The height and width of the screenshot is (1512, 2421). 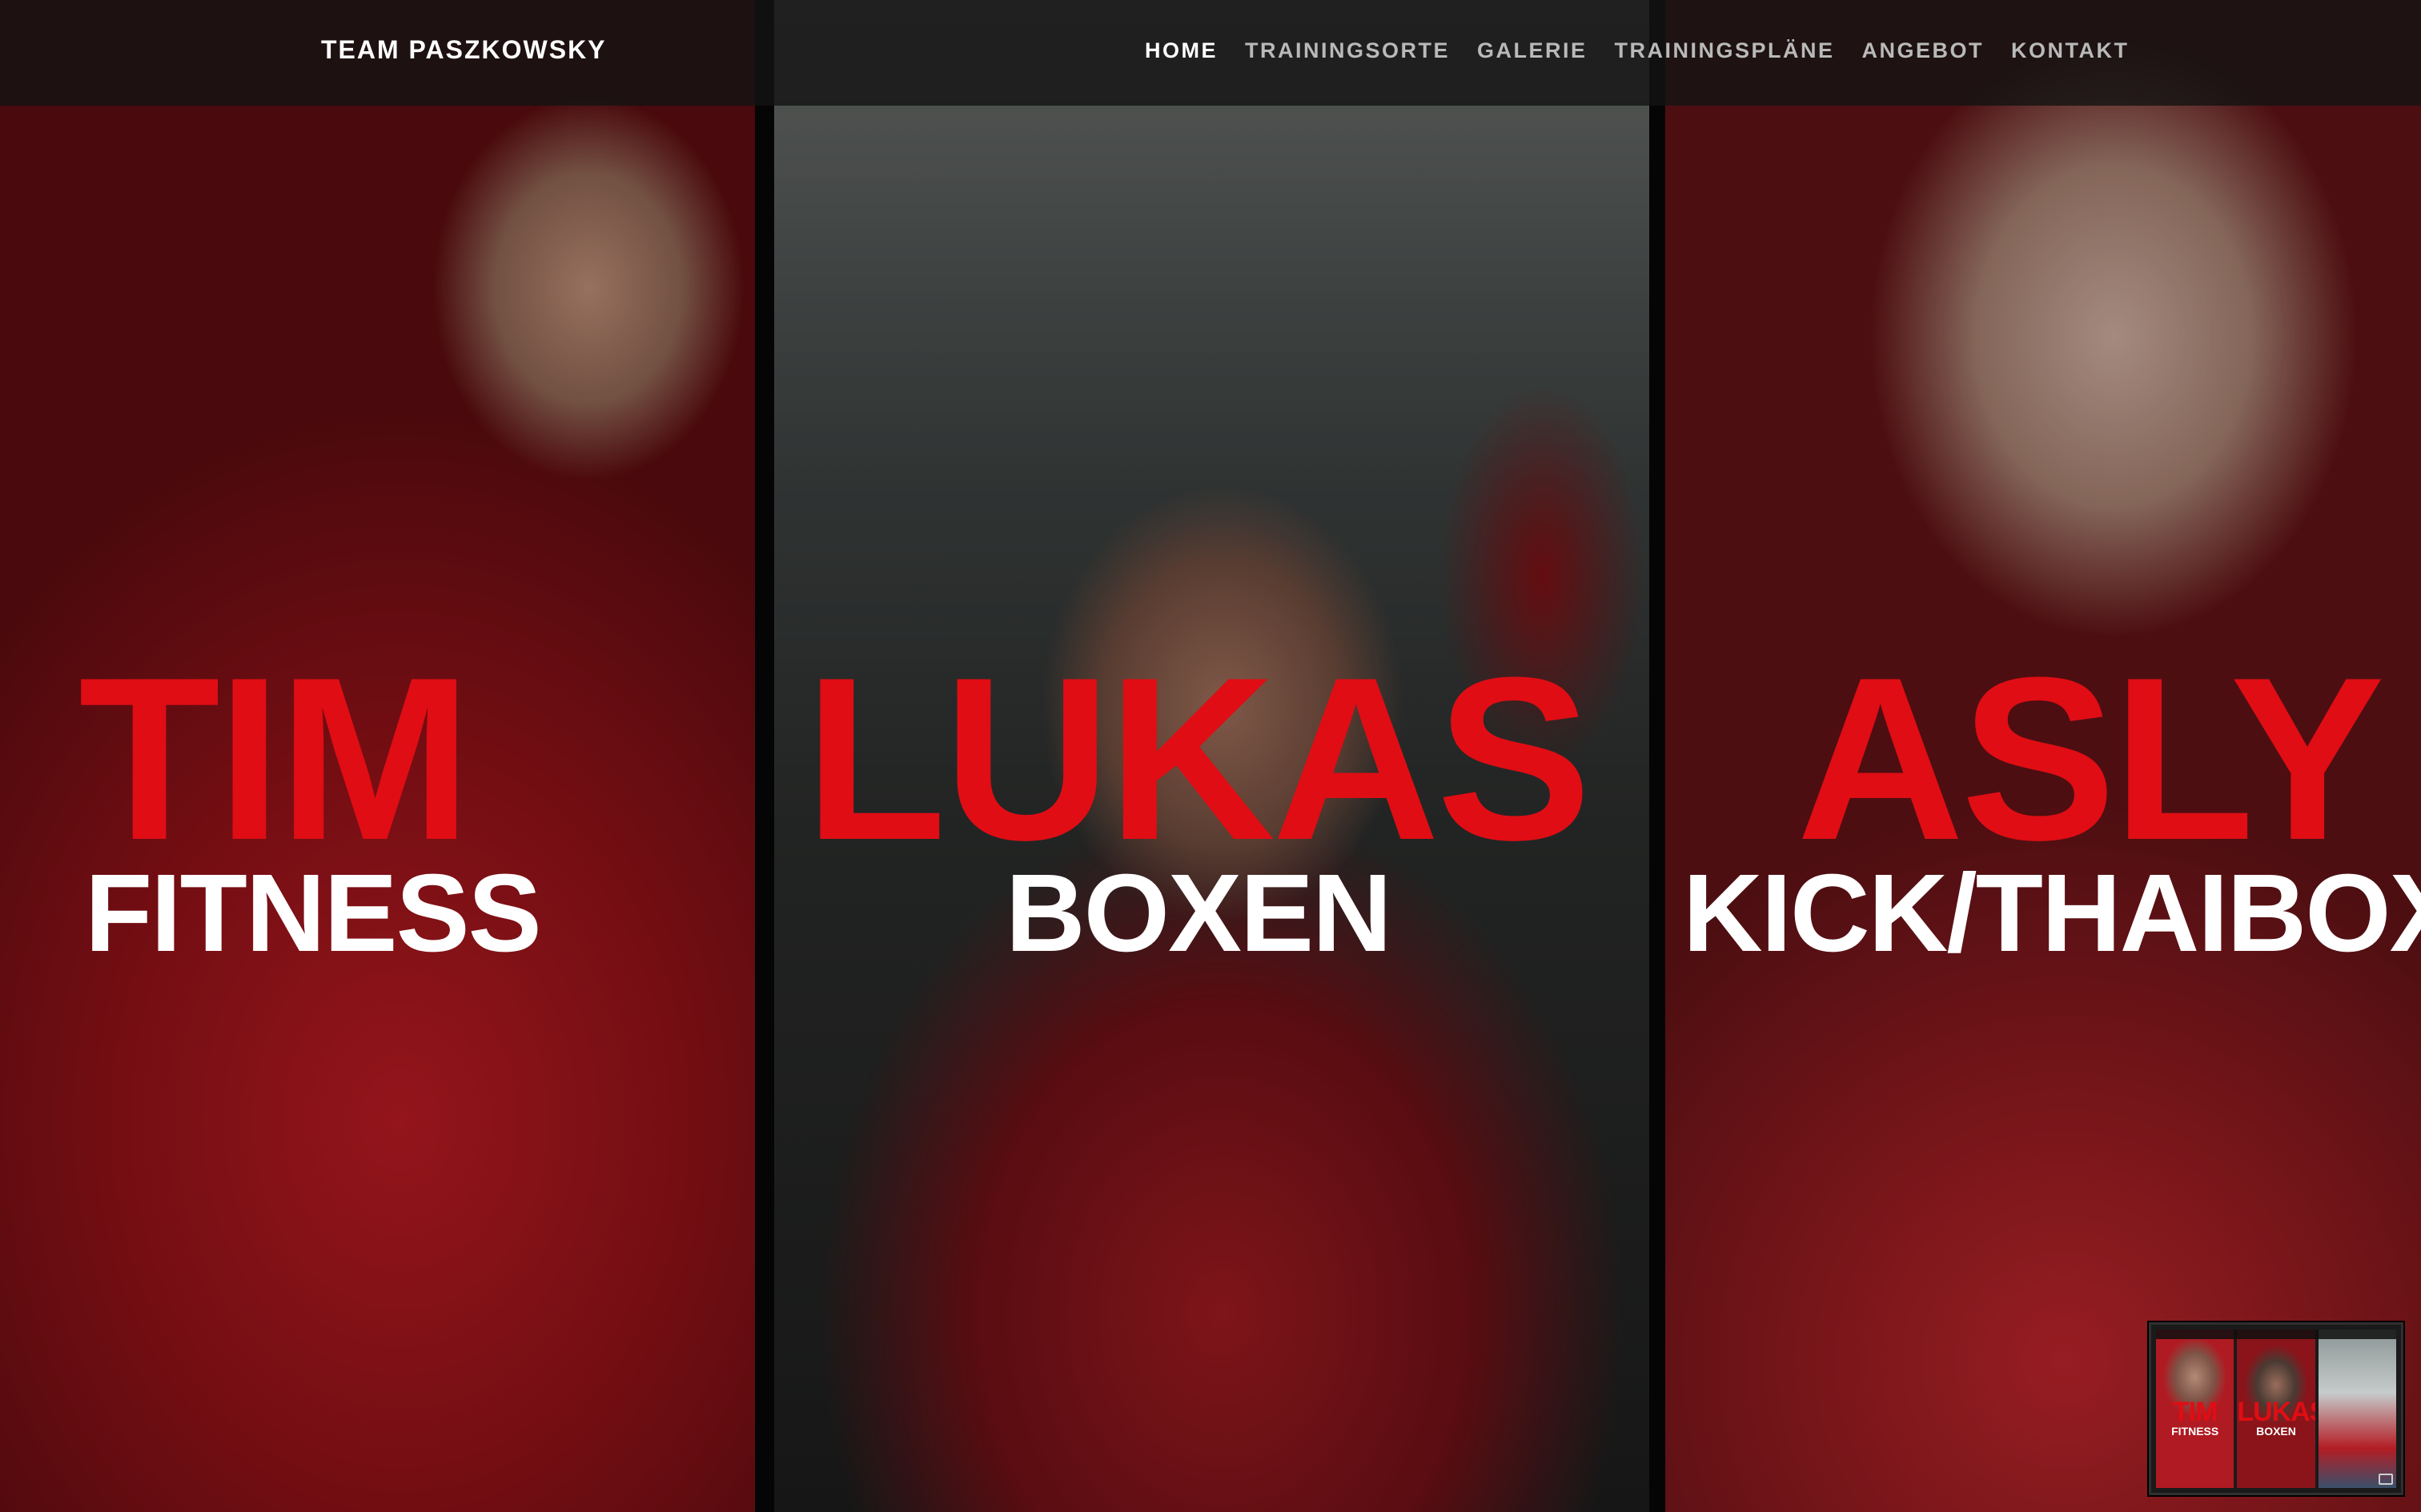 What do you see at coordinates (2386, 1480) in the screenshot?
I see `fullscreen-icon` at bounding box center [2386, 1480].